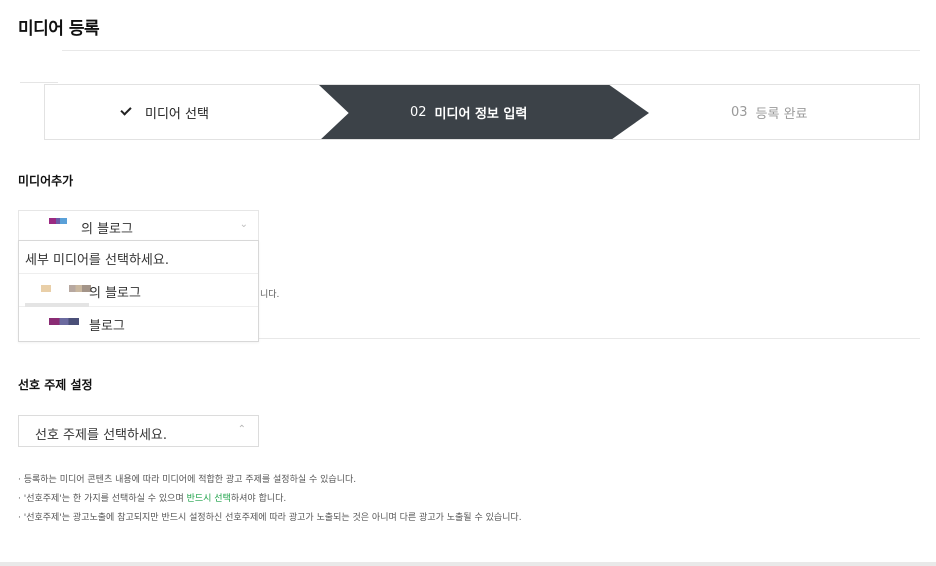 The image size is (936, 566). Describe the element at coordinates (418, 112) in the screenshot. I see `step2-number: 02` at that location.